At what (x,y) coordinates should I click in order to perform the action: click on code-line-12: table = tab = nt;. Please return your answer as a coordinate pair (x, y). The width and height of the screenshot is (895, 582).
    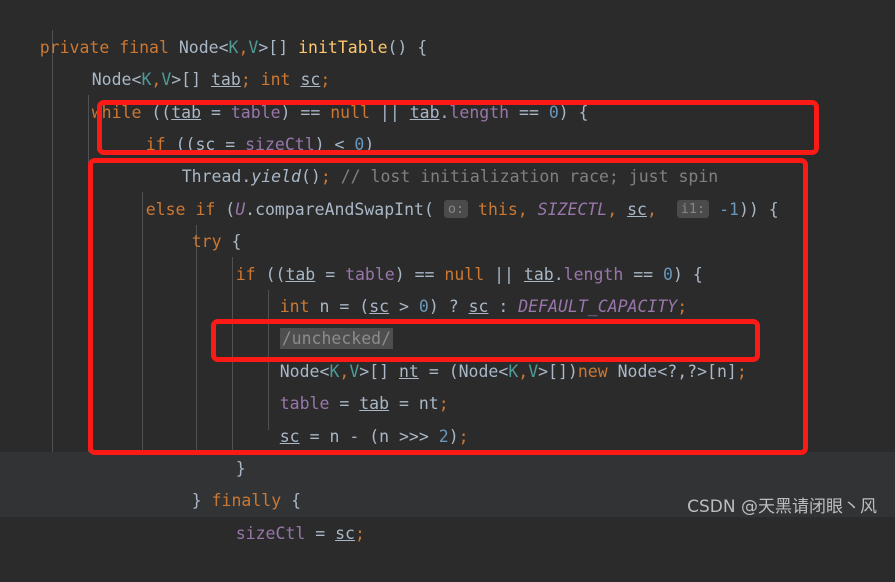
    Looking at the image, I should click on (447, 384).